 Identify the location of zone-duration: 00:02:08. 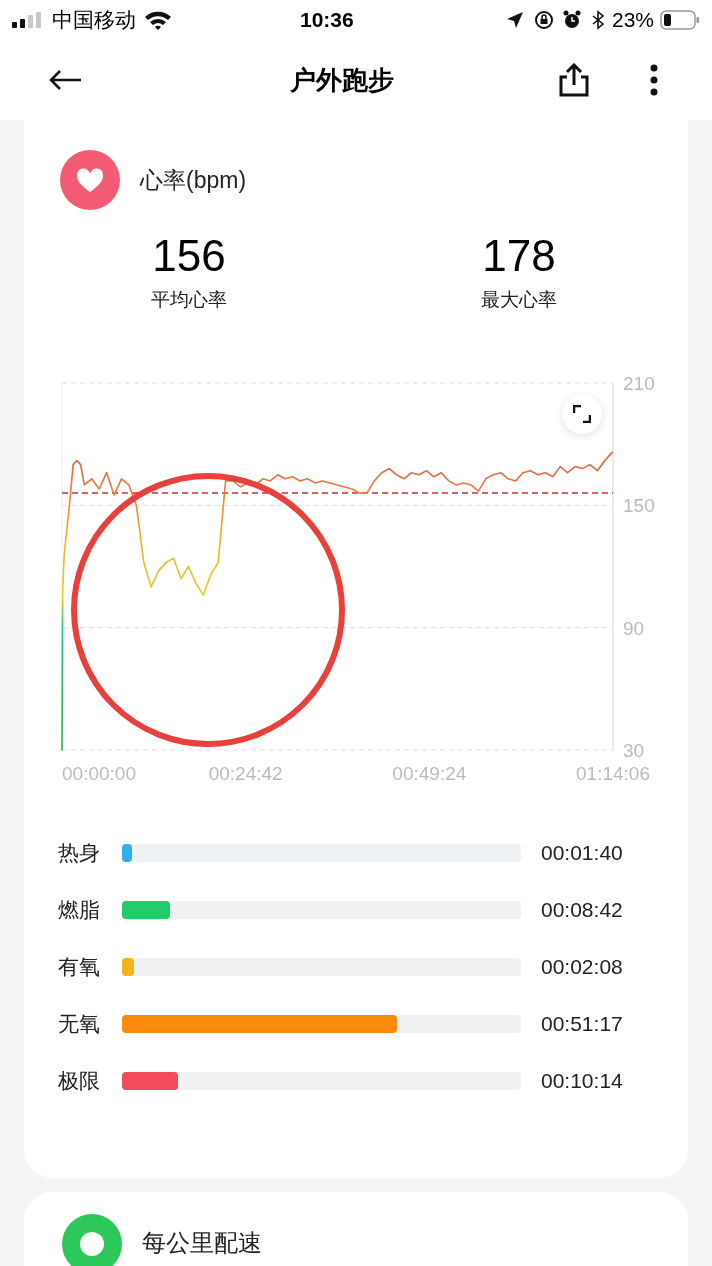
(582, 967).